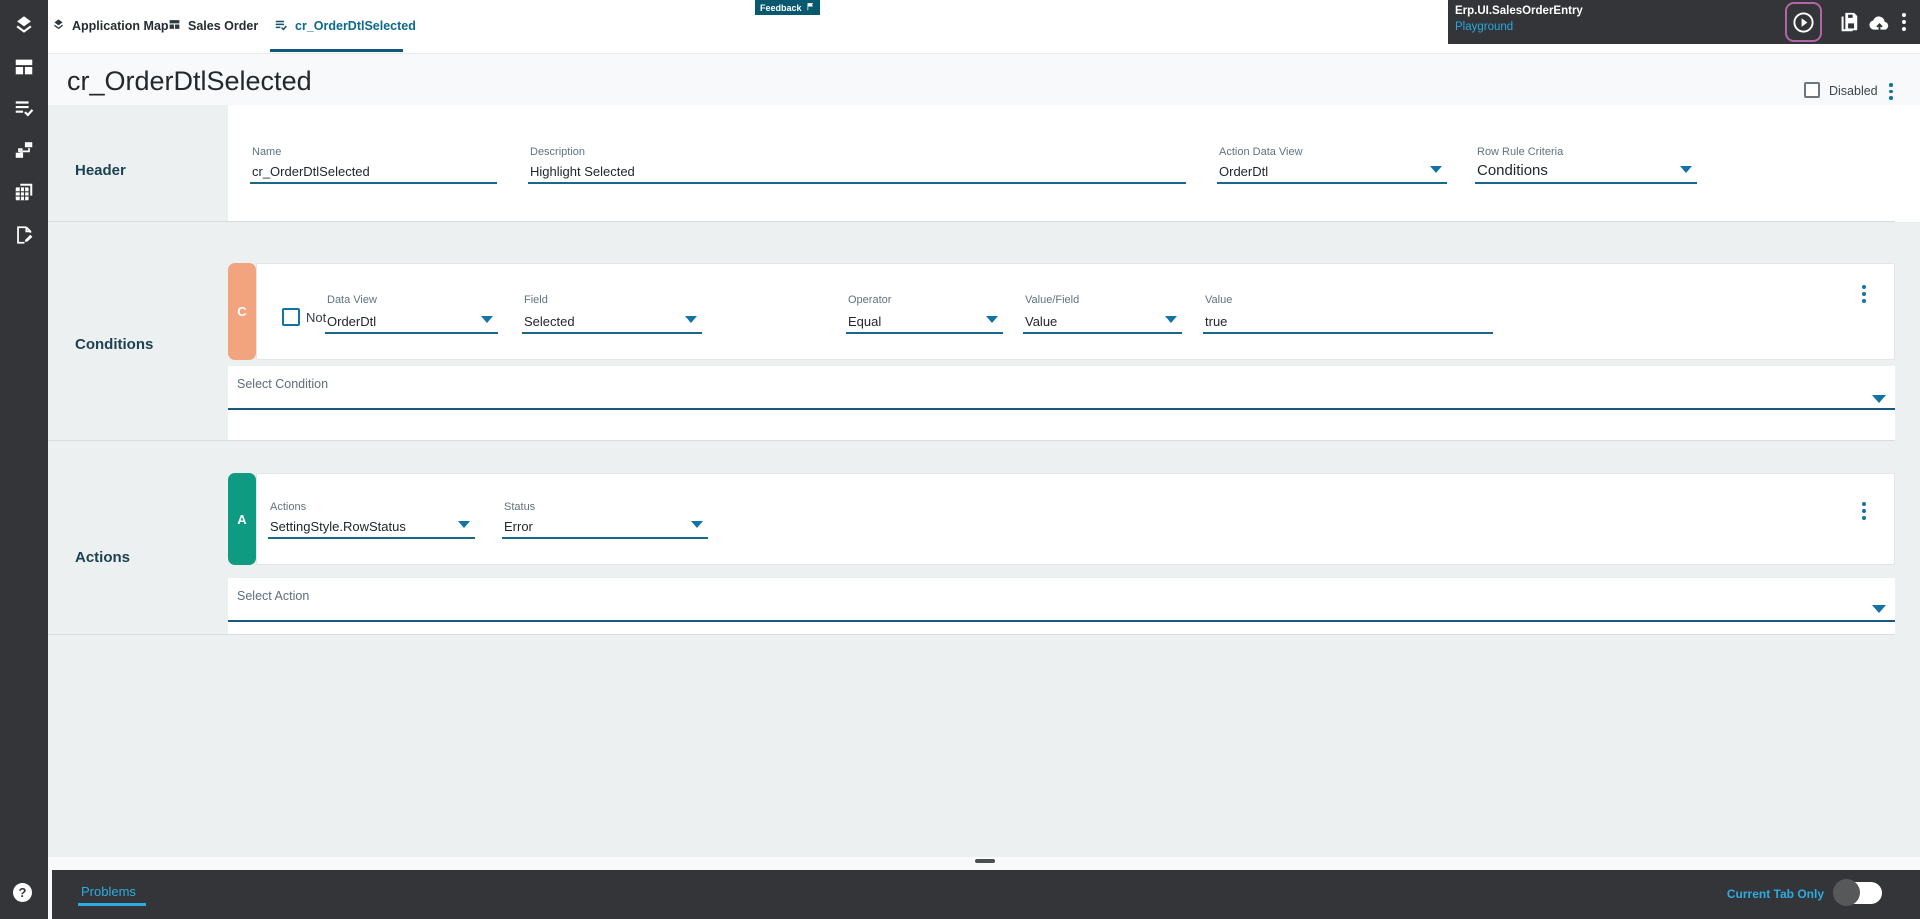 This screenshot has height=919, width=1920. Describe the element at coordinates (986, 894) in the screenshot. I see `bottom-panel: Problems Current Tab Only` at that location.